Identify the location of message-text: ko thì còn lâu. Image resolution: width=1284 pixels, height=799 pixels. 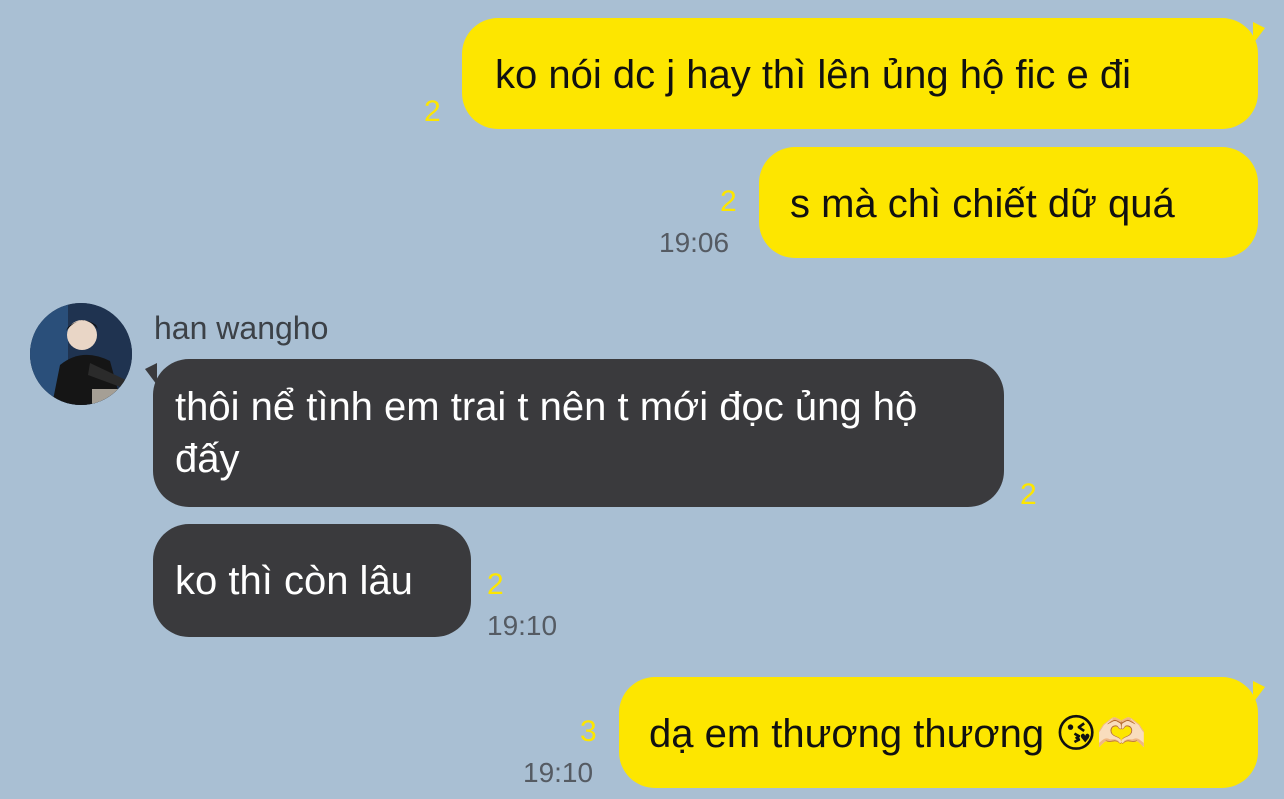
(294, 581).